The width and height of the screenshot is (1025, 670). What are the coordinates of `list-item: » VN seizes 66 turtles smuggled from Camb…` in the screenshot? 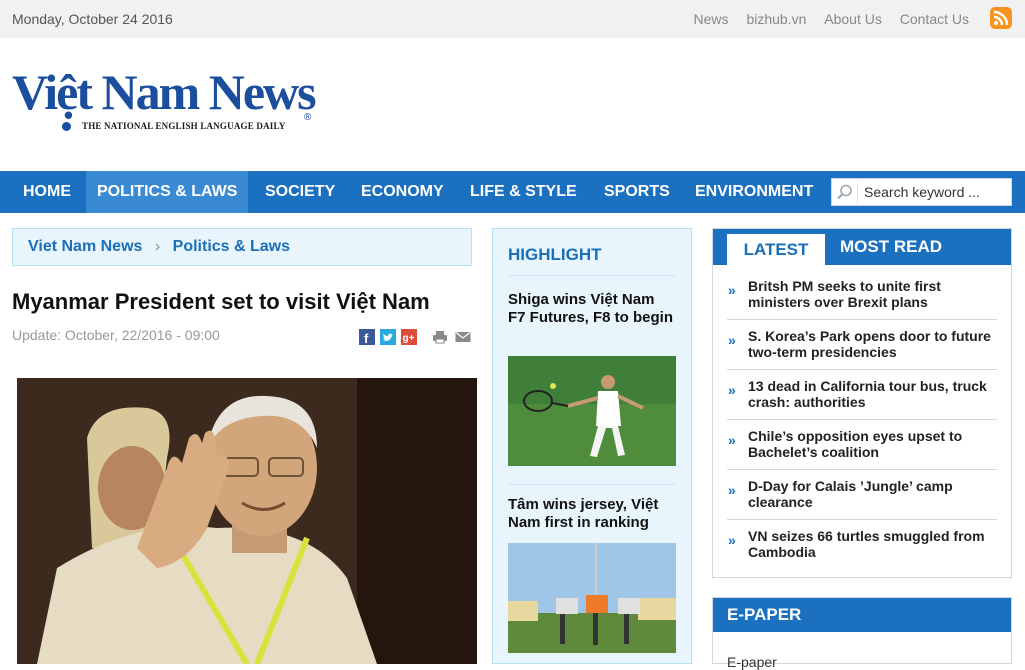 It's located at (862, 545).